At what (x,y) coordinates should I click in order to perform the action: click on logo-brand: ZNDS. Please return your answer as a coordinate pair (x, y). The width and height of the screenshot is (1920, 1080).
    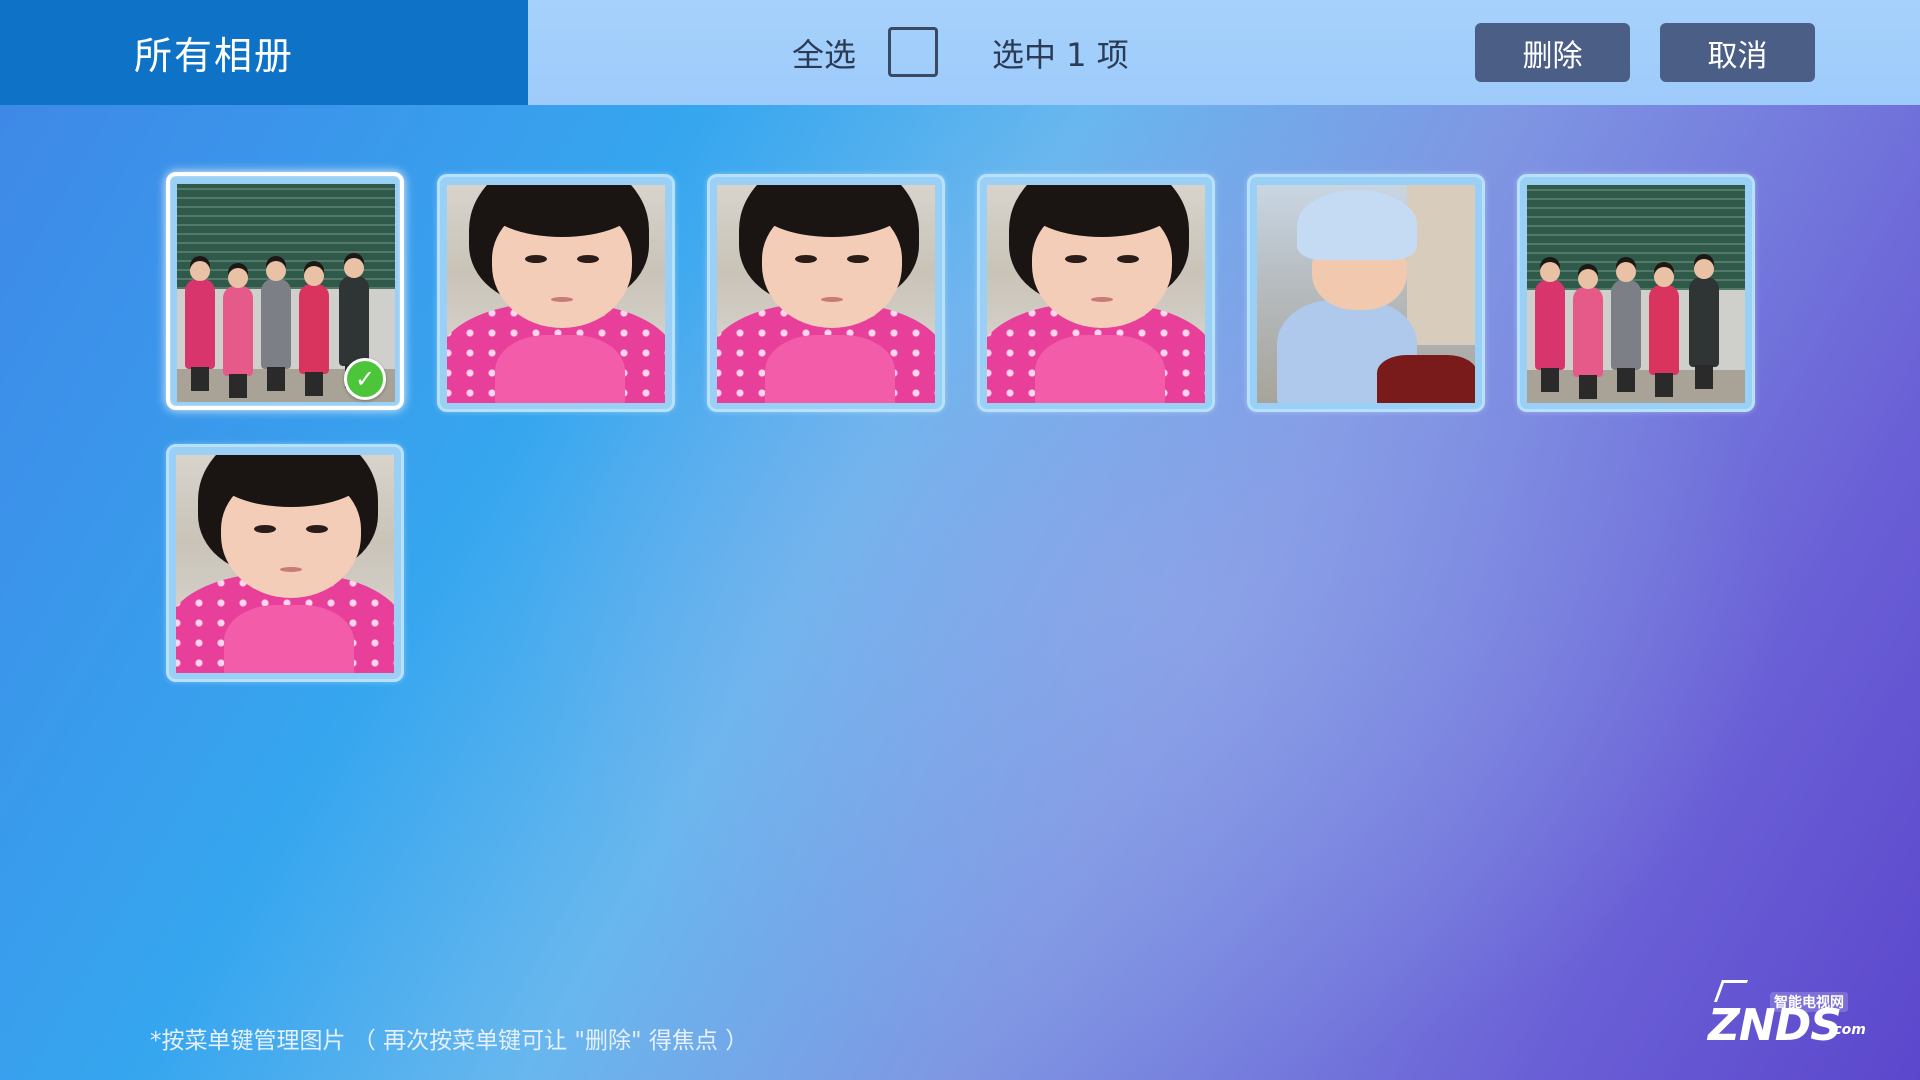
    Looking at the image, I should click on (1775, 1025).